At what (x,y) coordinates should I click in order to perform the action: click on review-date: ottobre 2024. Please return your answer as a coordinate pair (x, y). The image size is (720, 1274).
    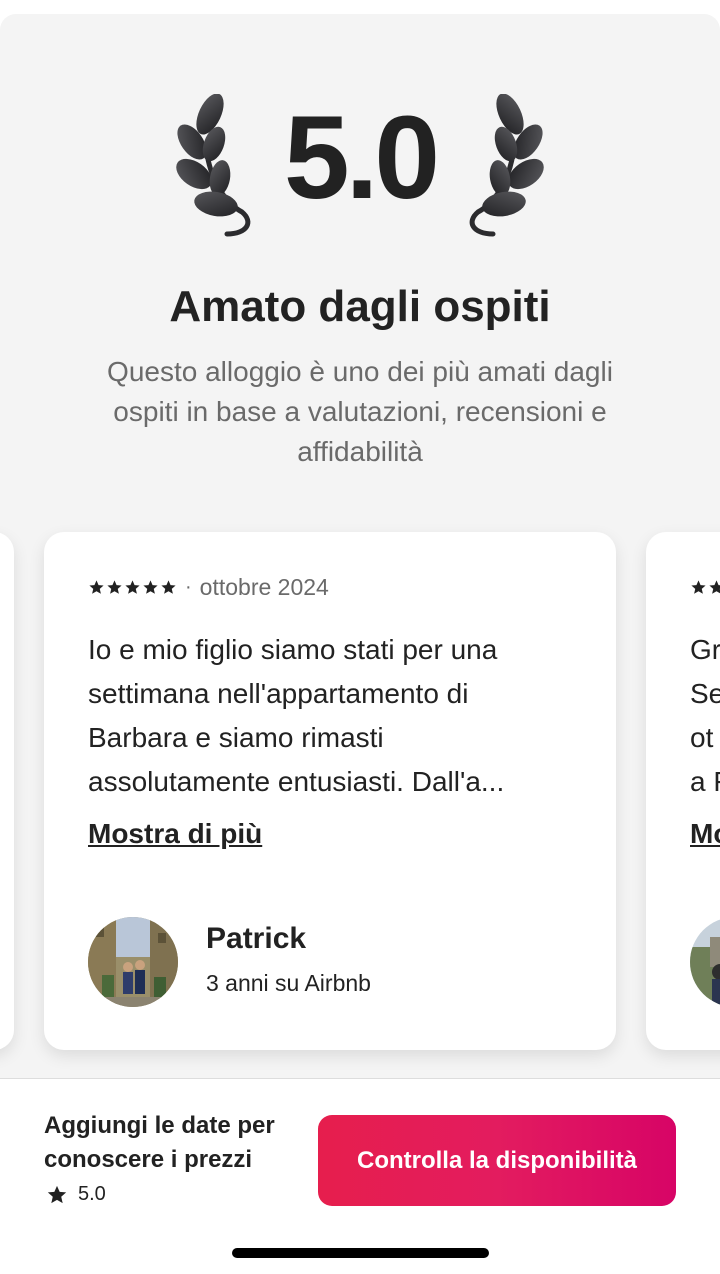
    Looking at the image, I should click on (264, 586).